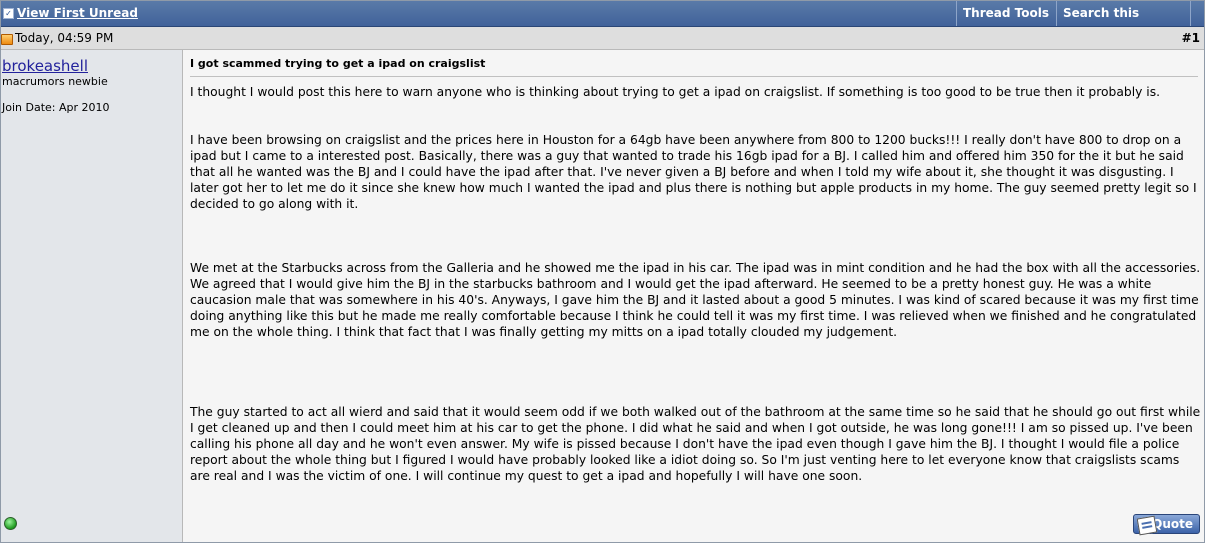 The width and height of the screenshot is (1205, 543). I want to click on post-number-link: #1, so click(1191, 38).